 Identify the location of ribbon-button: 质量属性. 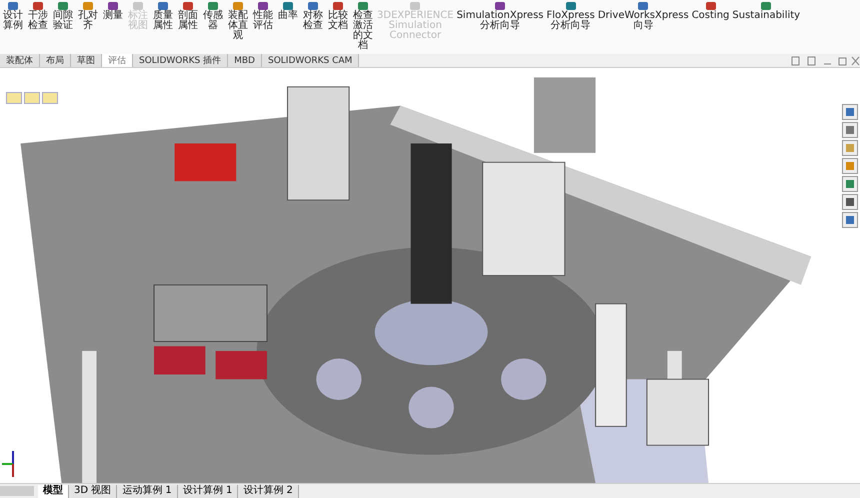
(163, 16).